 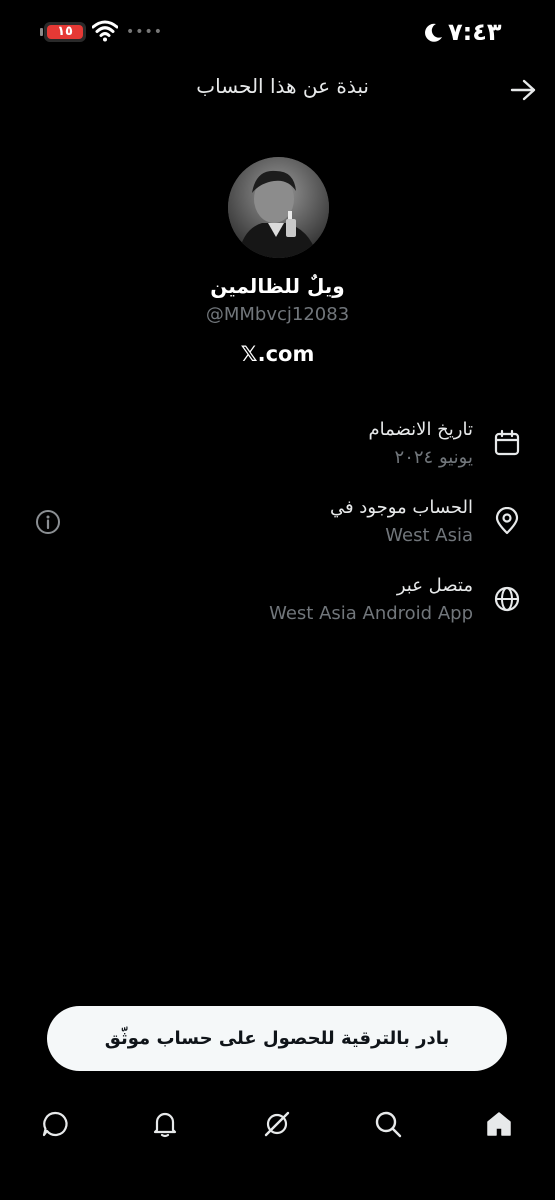 What do you see at coordinates (523, 90) in the screenshot?
I see `back-arrow-icon` at bounding box center [523, 90].